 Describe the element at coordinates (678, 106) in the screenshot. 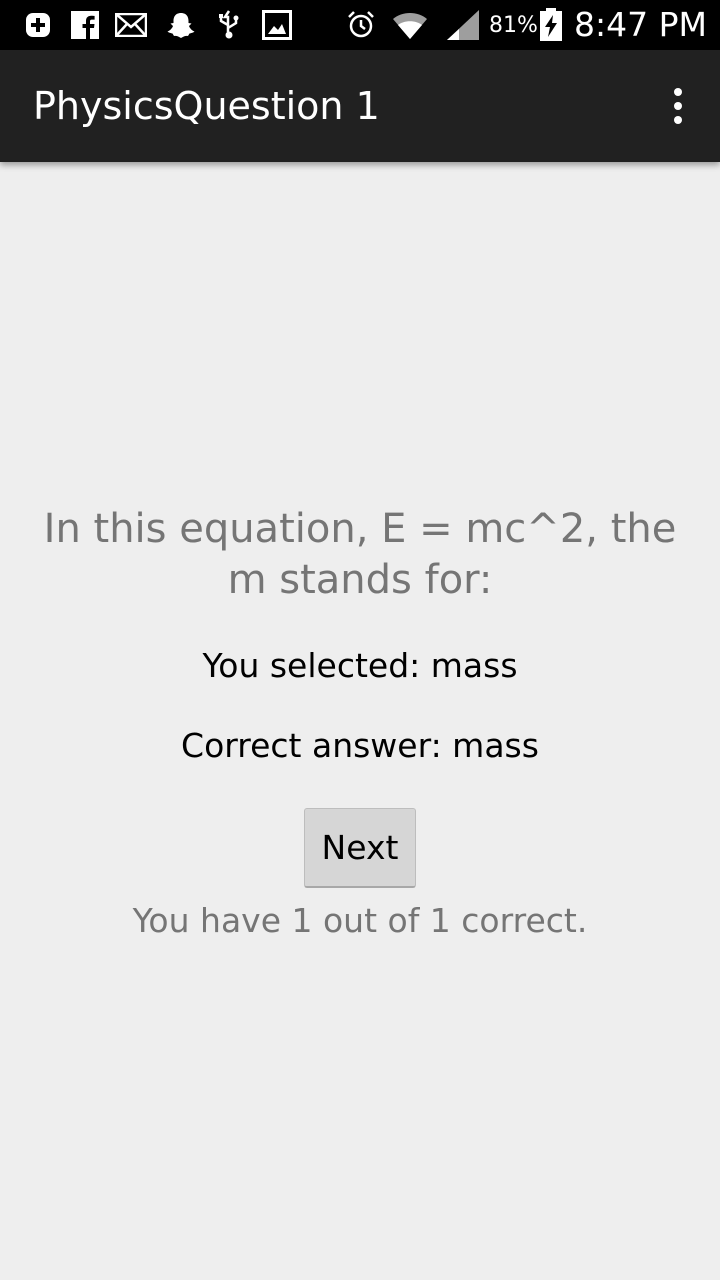

I see `more-vert-icon` at that location.